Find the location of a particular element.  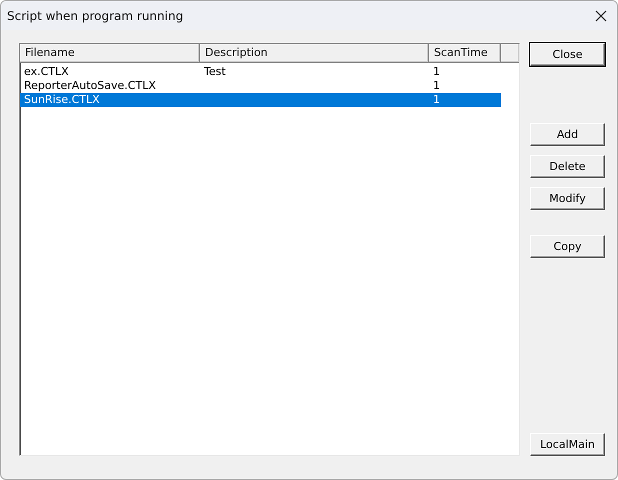

column-header: ScanTime is located at coordinates (465, 53).